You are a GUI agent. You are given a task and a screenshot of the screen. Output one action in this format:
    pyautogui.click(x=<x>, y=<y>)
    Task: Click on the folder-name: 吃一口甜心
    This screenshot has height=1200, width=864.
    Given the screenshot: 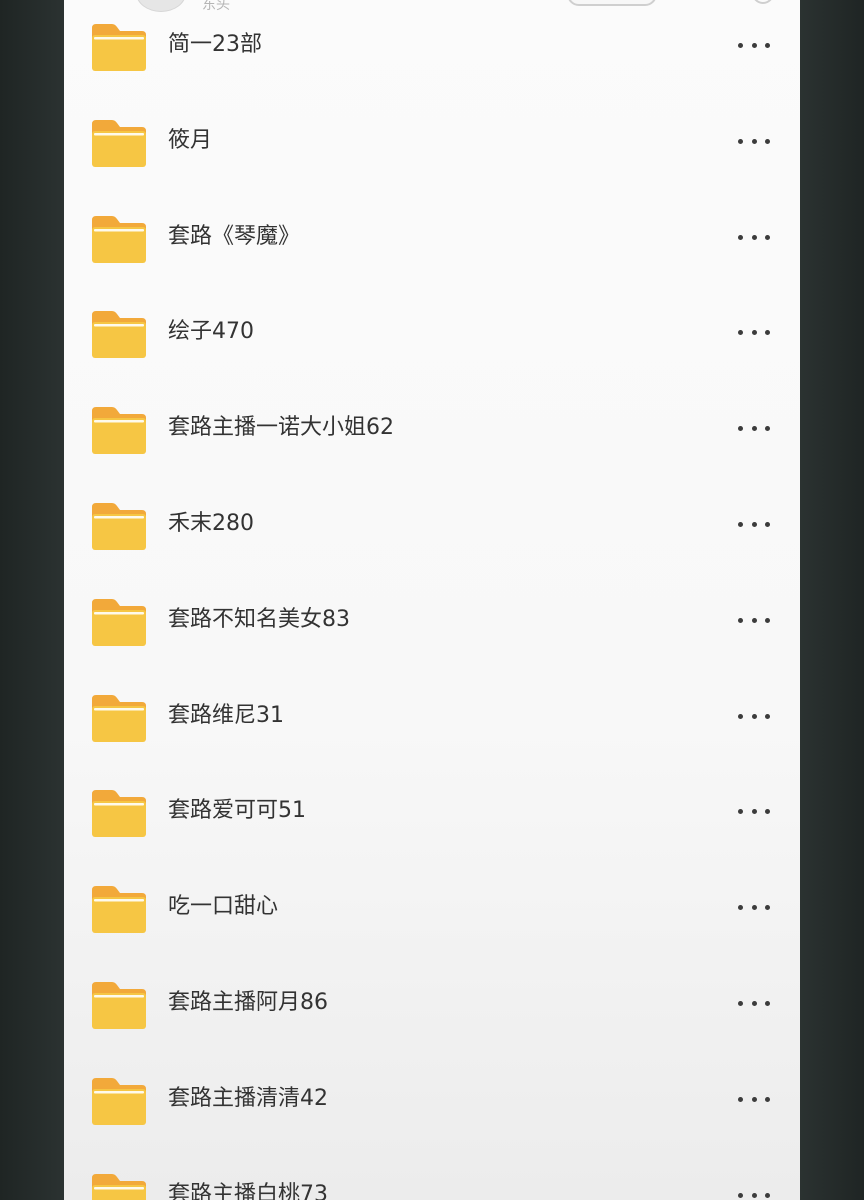 What is the action you would take?
    pyautogui.click(x=223, y=906)
    